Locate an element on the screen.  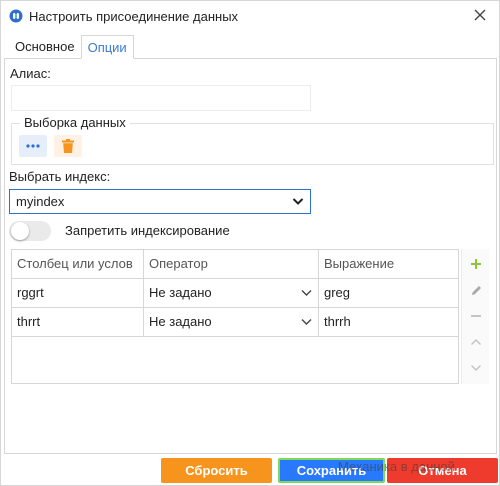
edit-row-button is located at coordinates (476, 290).